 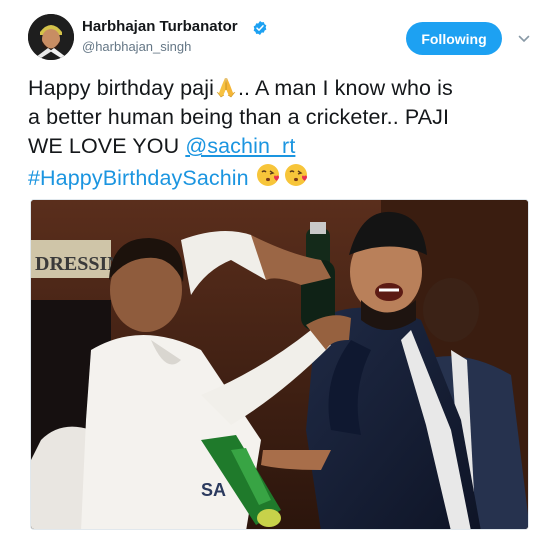 What do you see at coordinates (283, 177) in the screenshot?
I see `tweet-line-4: #HappyBirthdaySachin` at bounding box center [283, 177].